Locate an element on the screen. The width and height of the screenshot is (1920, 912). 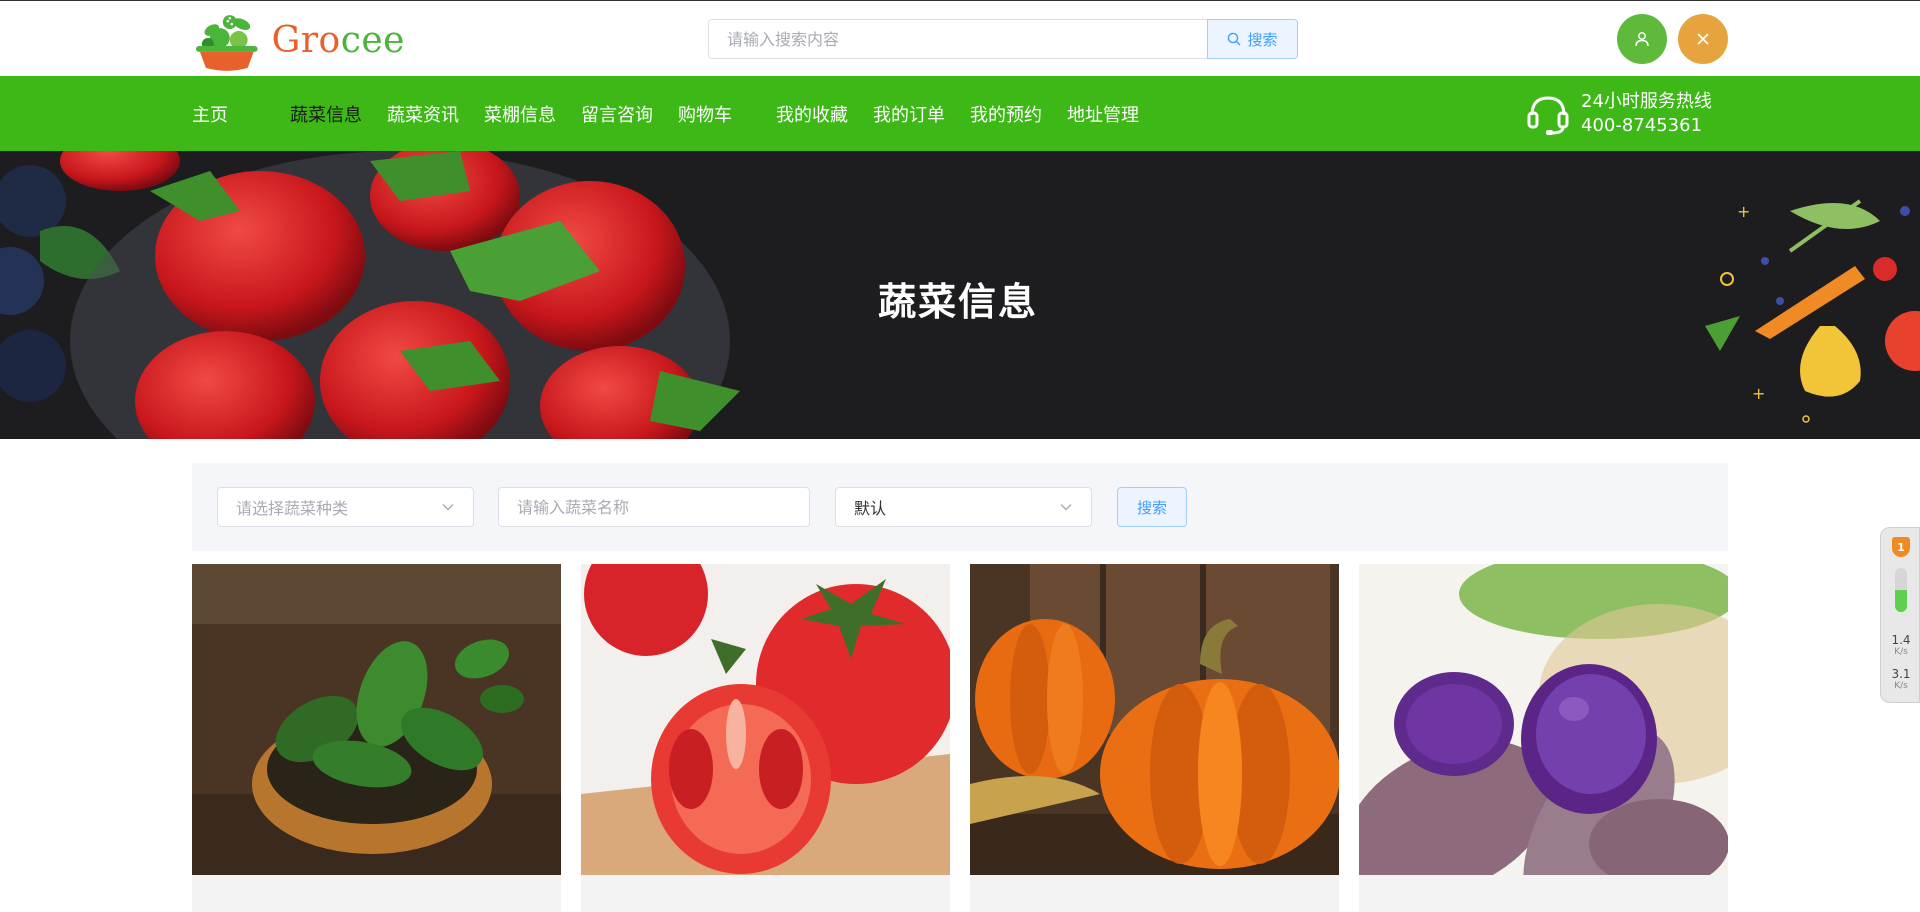
filter-search-button-label: 搜索 is located at coordinates (1151, 507).